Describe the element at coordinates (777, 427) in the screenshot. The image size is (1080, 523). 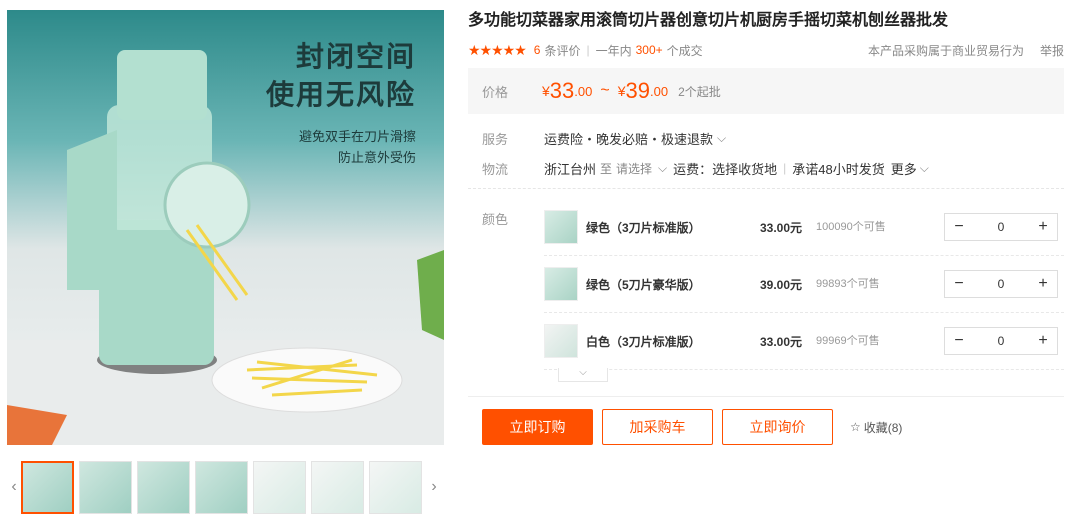
I see `inquire-button: 立即询价` at that location.